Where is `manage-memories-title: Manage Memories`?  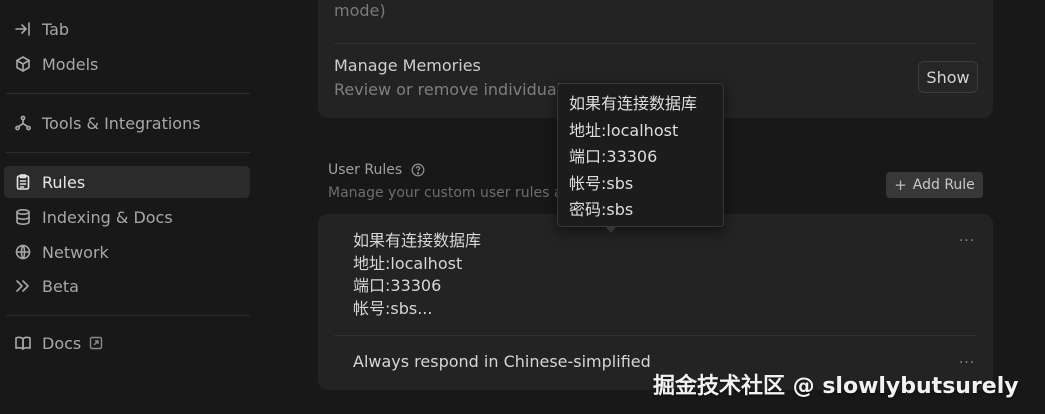
manage-memories-title: Manage Memories is located at coordinates (407, 65).